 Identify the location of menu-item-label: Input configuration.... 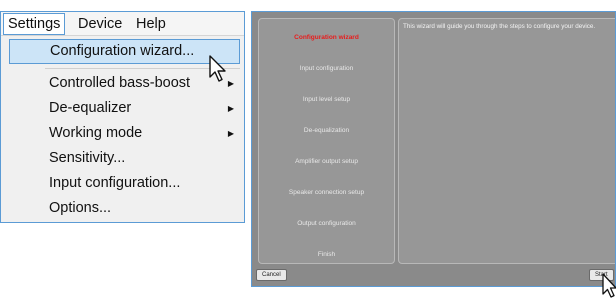
(115, 183).